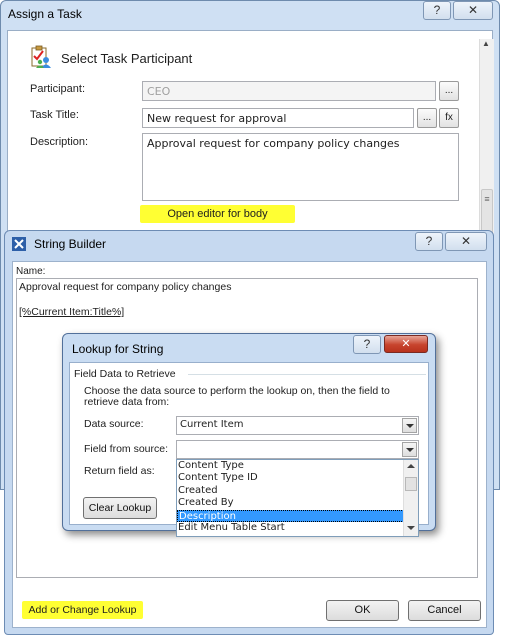 This screenshot has width=515, height=640. Describe the element at coordinates (118, 349) in the screenshot. I see `lookup-title: Lookup for String` at that location.